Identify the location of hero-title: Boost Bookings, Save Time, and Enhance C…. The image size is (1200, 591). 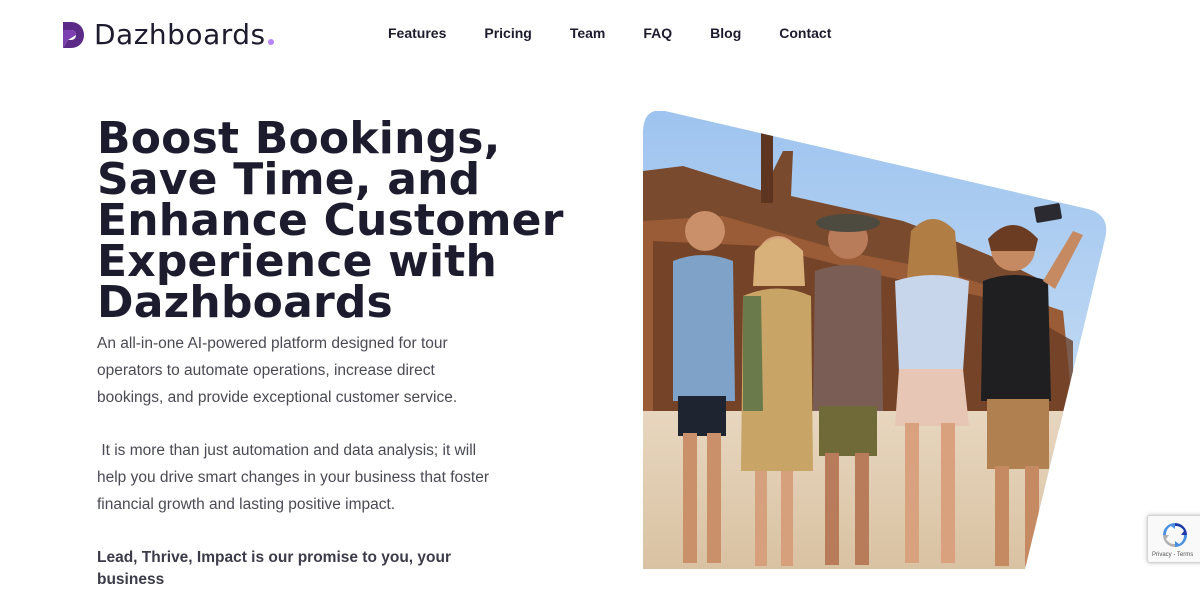
(330, 220).